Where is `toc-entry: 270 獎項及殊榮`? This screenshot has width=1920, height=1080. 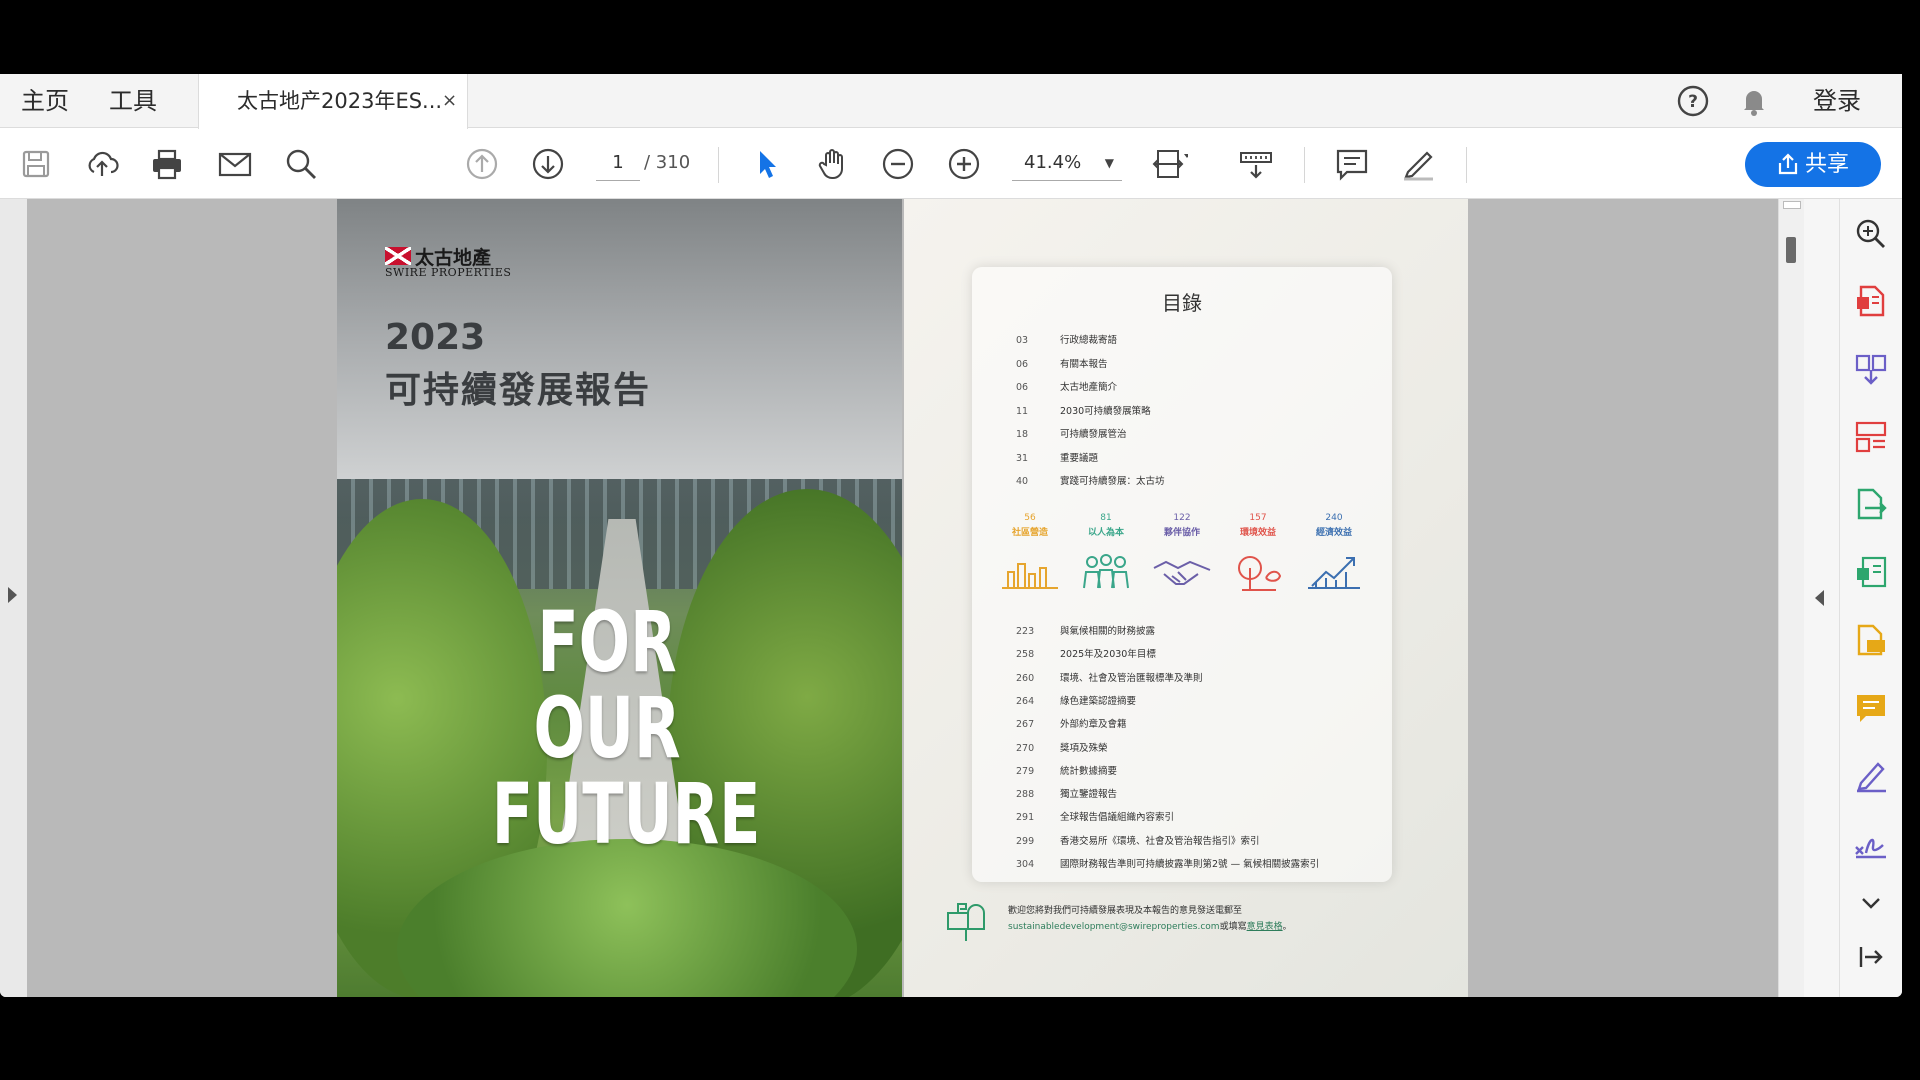
toc-entry: 270 獎項及殊榮 is located at coordinates (1062, 748).